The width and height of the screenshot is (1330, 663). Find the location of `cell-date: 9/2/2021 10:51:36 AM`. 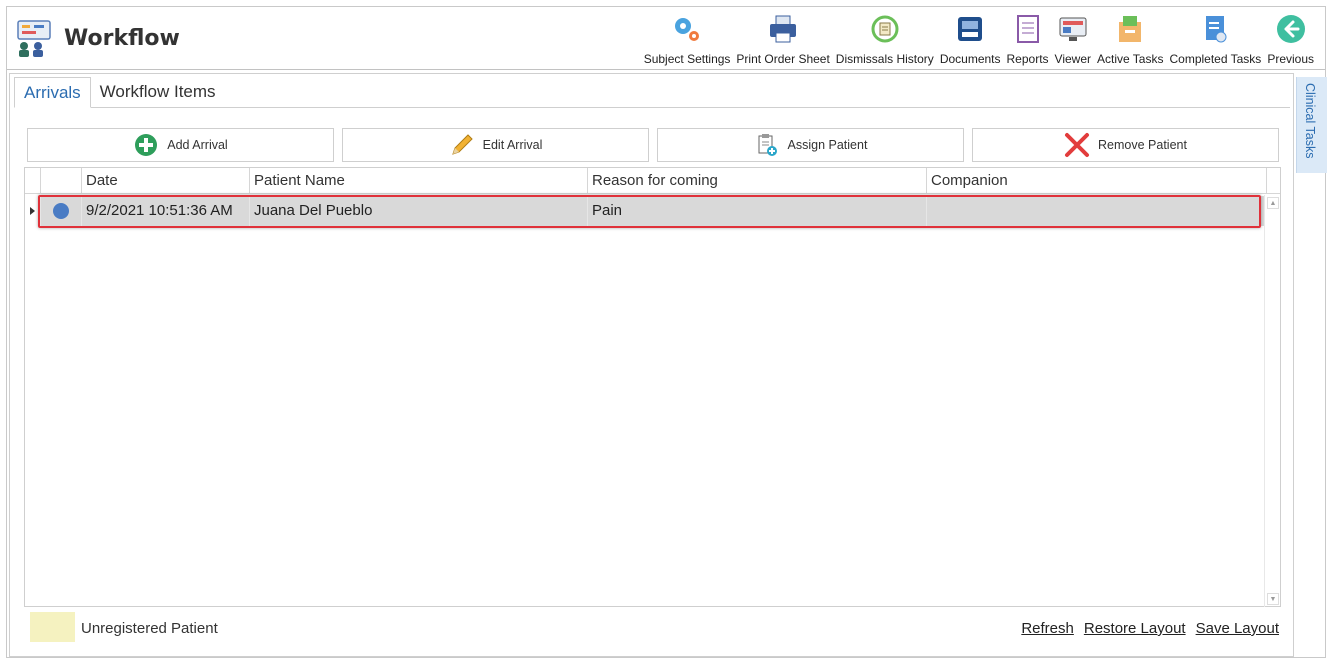

cell-date: 9/2/2021 10:51:36 AM is located at coordinates (166, 211).